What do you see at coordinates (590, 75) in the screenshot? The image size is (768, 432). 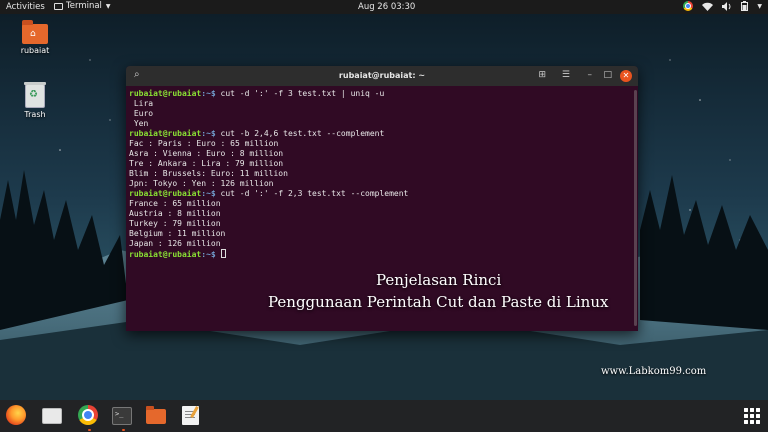 I see `minimize-icon: –` at bounding box center [590, 75].